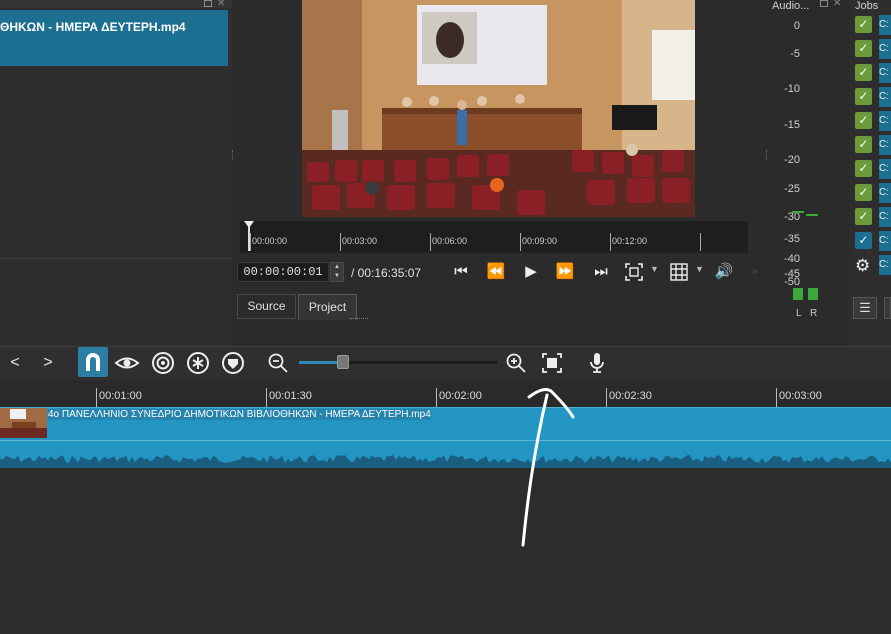 This screenshot has width=891, height=634. I want to click on fast-forward-icon: ⏩, so click(565, 271).